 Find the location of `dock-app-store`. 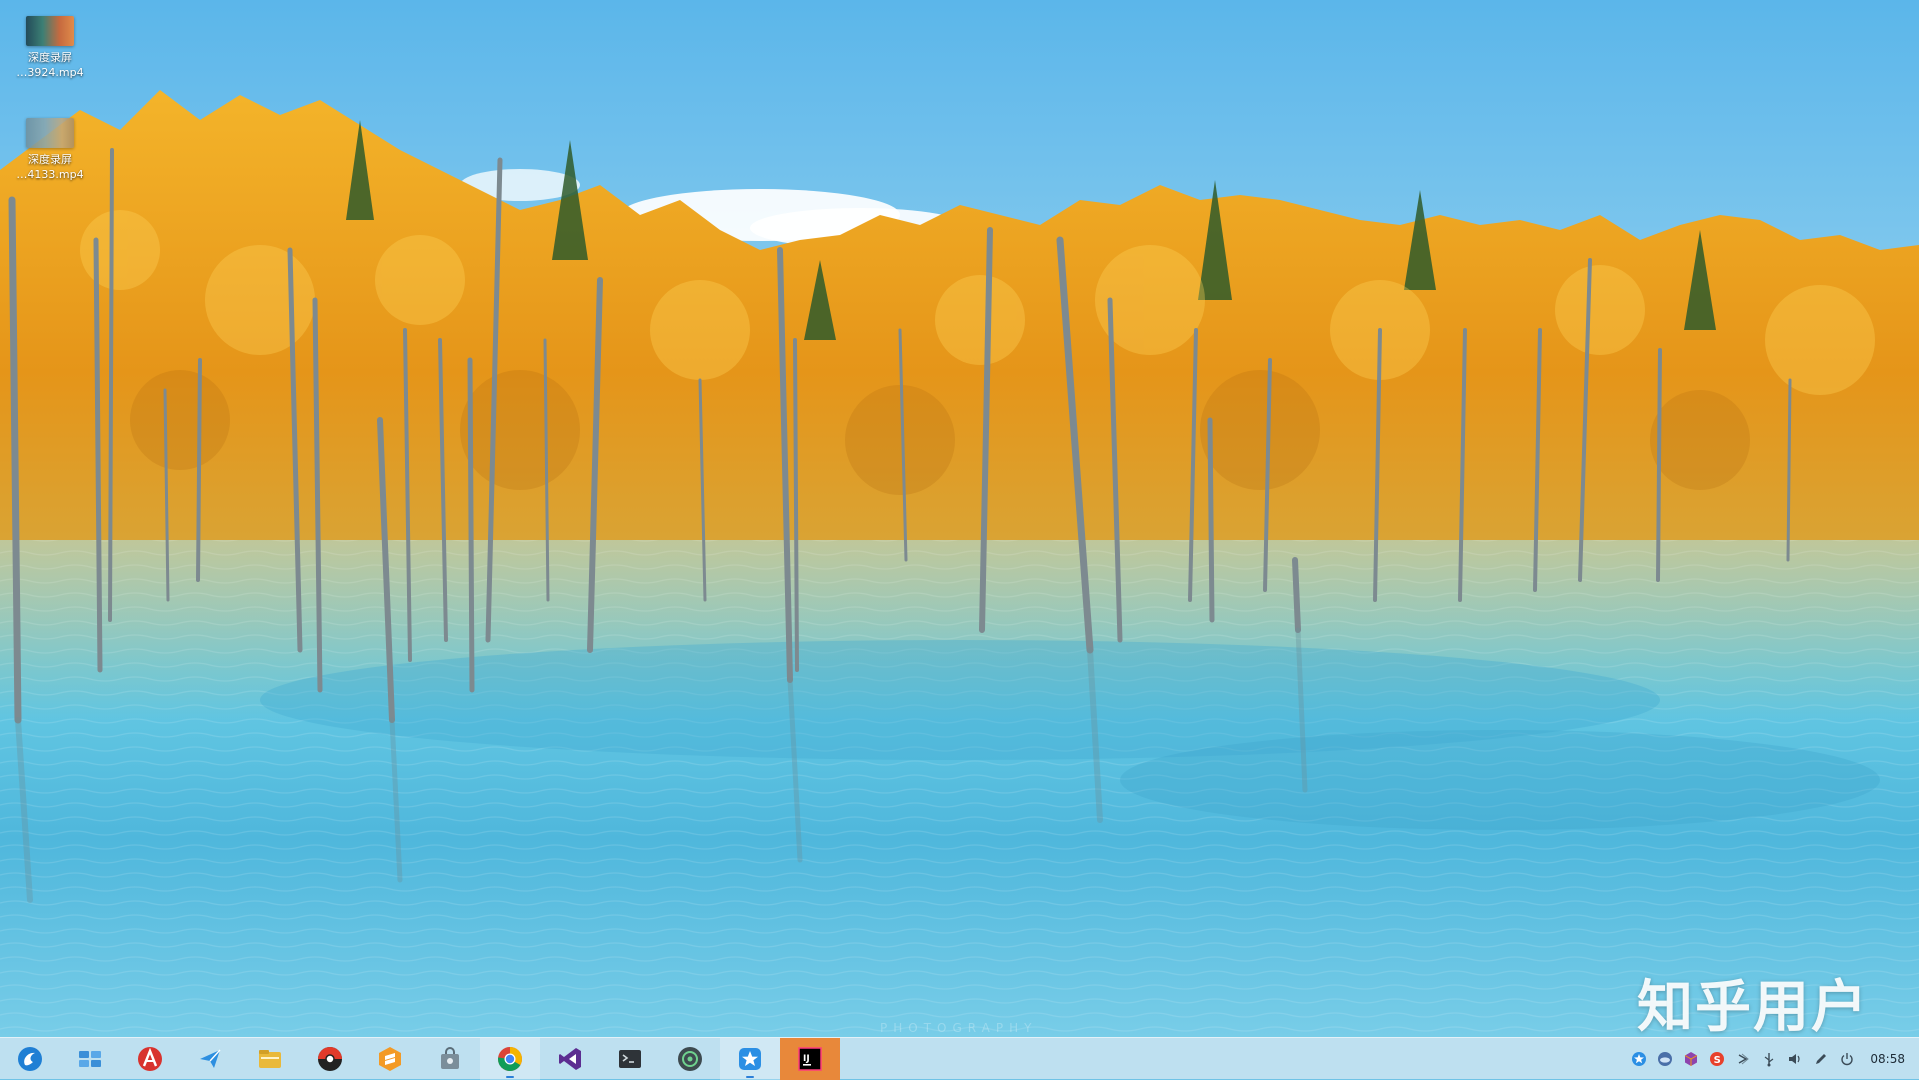

dock-app-store is located at coordinates (150, 1059).